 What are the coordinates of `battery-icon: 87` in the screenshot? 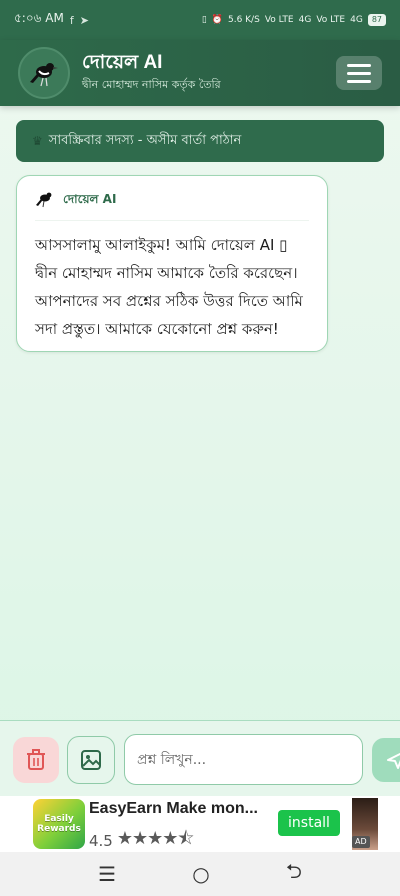 It's located at (376, 20).